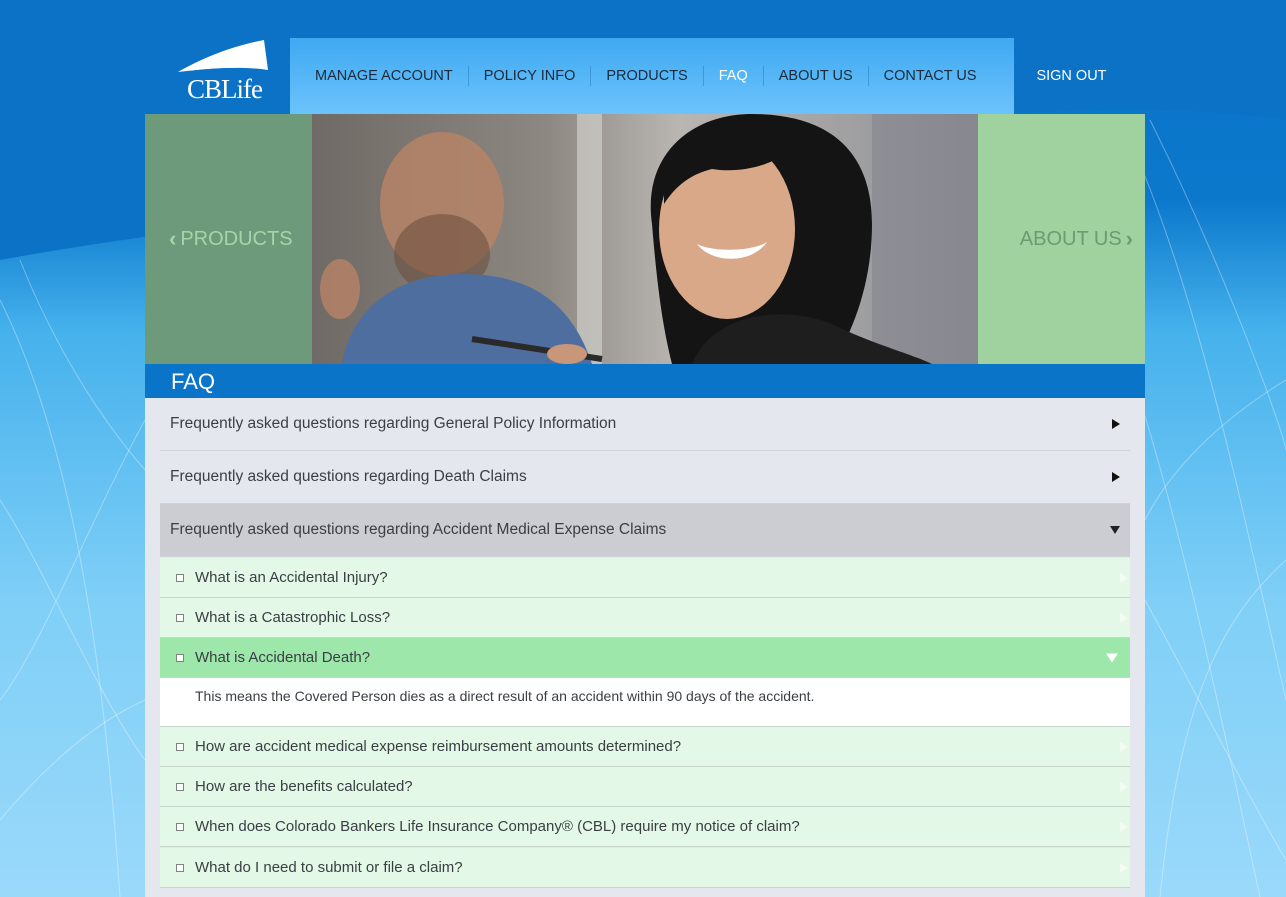  I want to click on faq-question-label: What is a Catastrophic Loss?, so click(293, 617).